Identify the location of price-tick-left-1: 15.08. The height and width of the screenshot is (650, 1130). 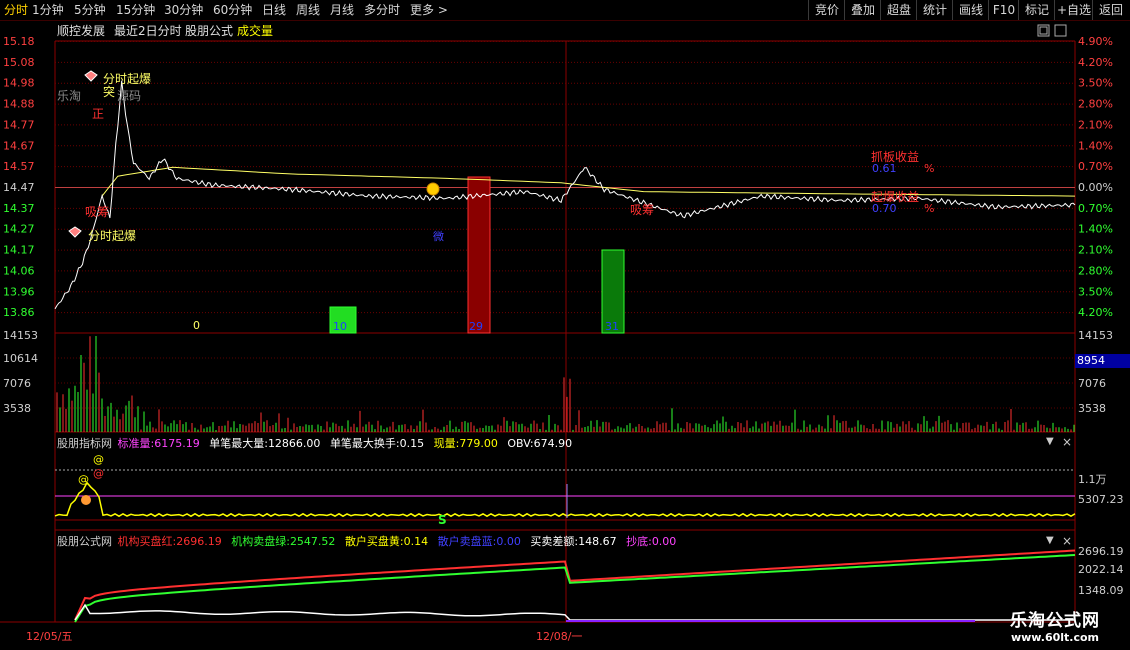
(19, 62).